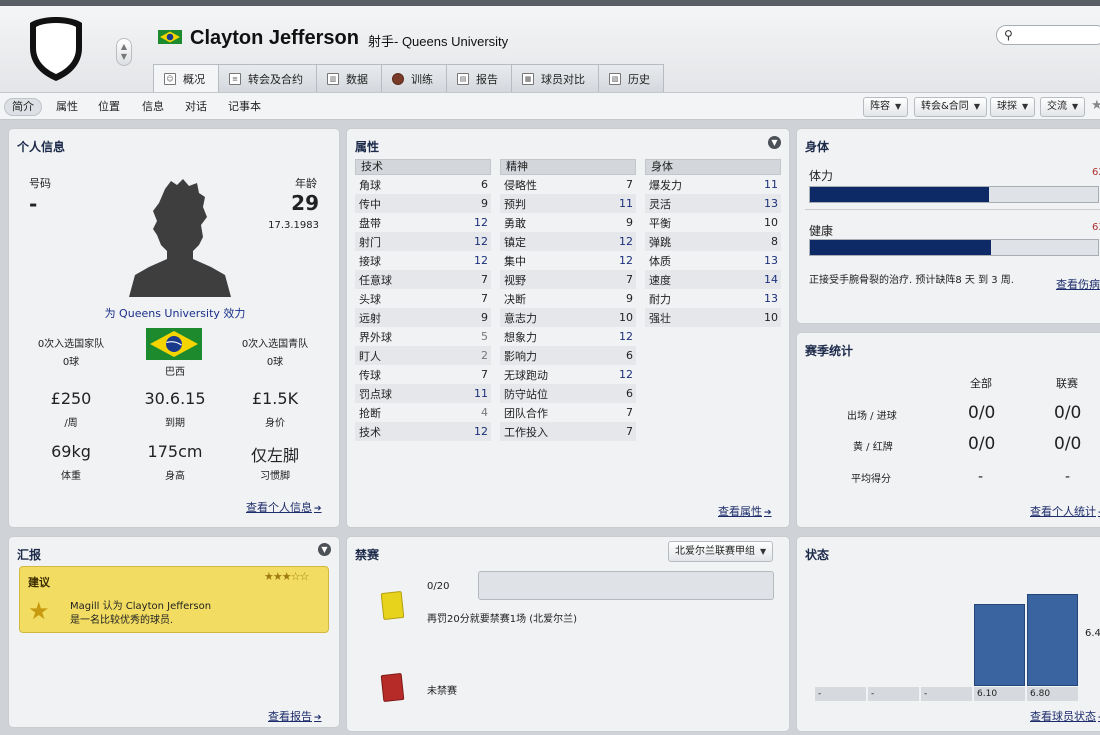 Image resolution: width=1100 pixels, height=735 pixels. What do you see at coordinates (244, 107) in the screenshot?
I see `subtab-notes: 记事本` at bounding box center [244, 107].